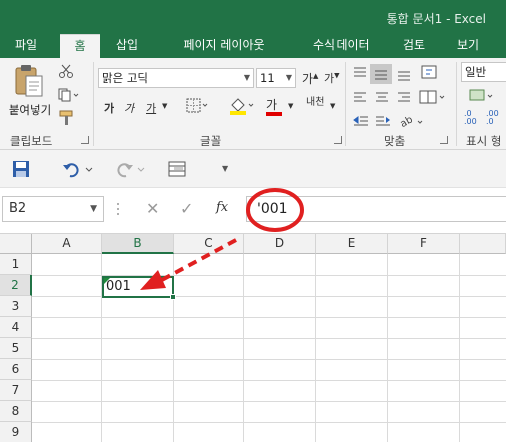 The image size is (506, 442). I want to click on row-header-2: 2, so click(16, 285).